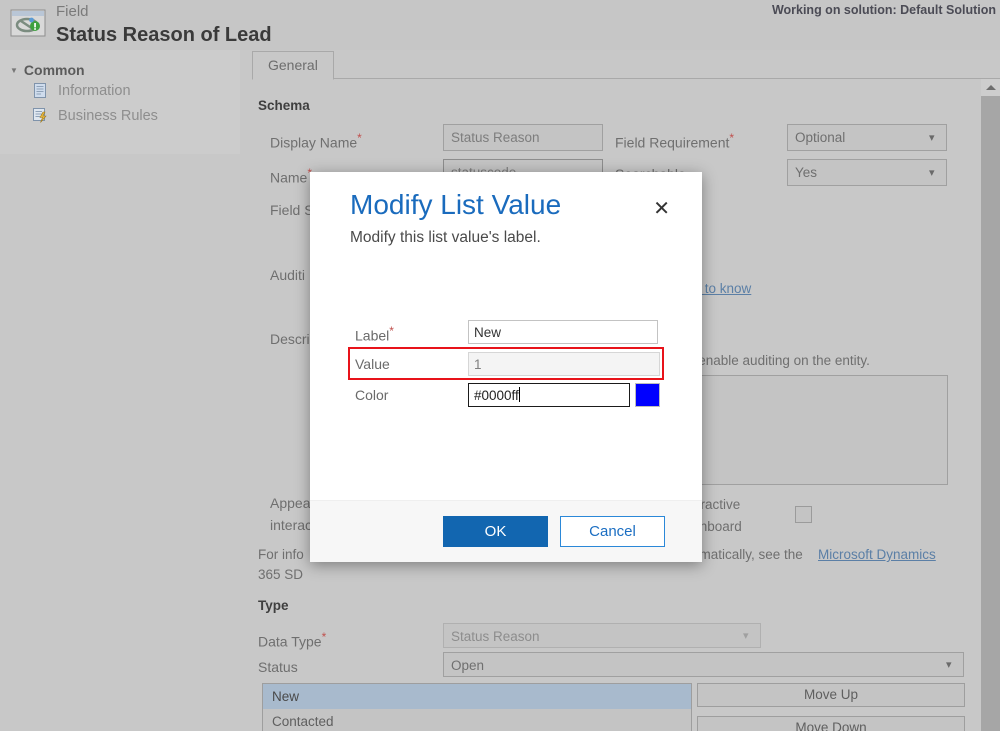 This screenshot has width=1000, height=731. I want to click on scrollbar-thumb, so click(990, 413).